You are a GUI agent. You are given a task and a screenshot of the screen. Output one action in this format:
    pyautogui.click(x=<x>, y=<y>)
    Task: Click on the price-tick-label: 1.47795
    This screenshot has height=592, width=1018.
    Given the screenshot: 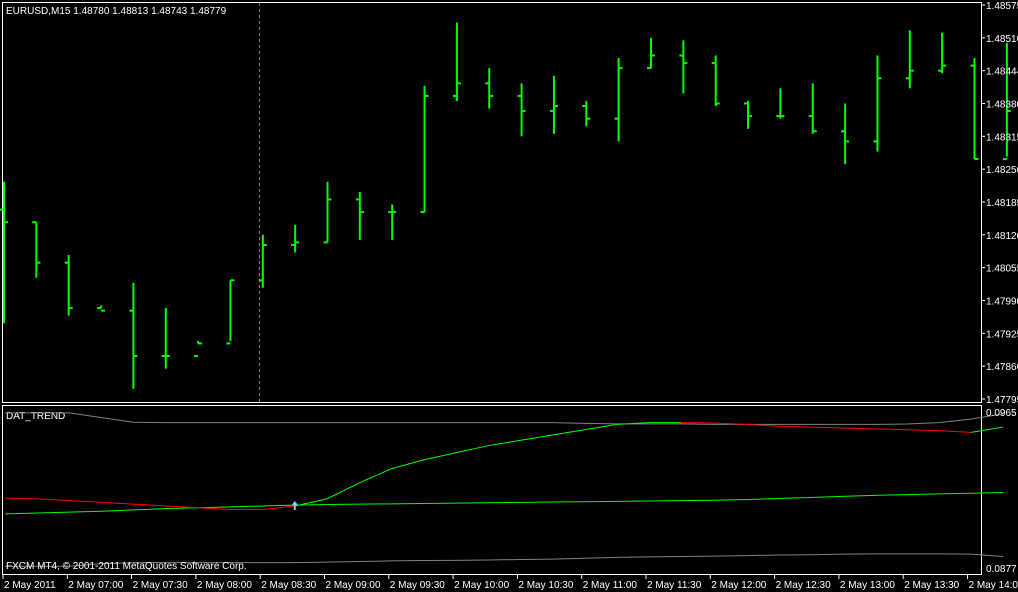 What is the action you would take?
    pyautogui.click(x=1002, y=400)
    